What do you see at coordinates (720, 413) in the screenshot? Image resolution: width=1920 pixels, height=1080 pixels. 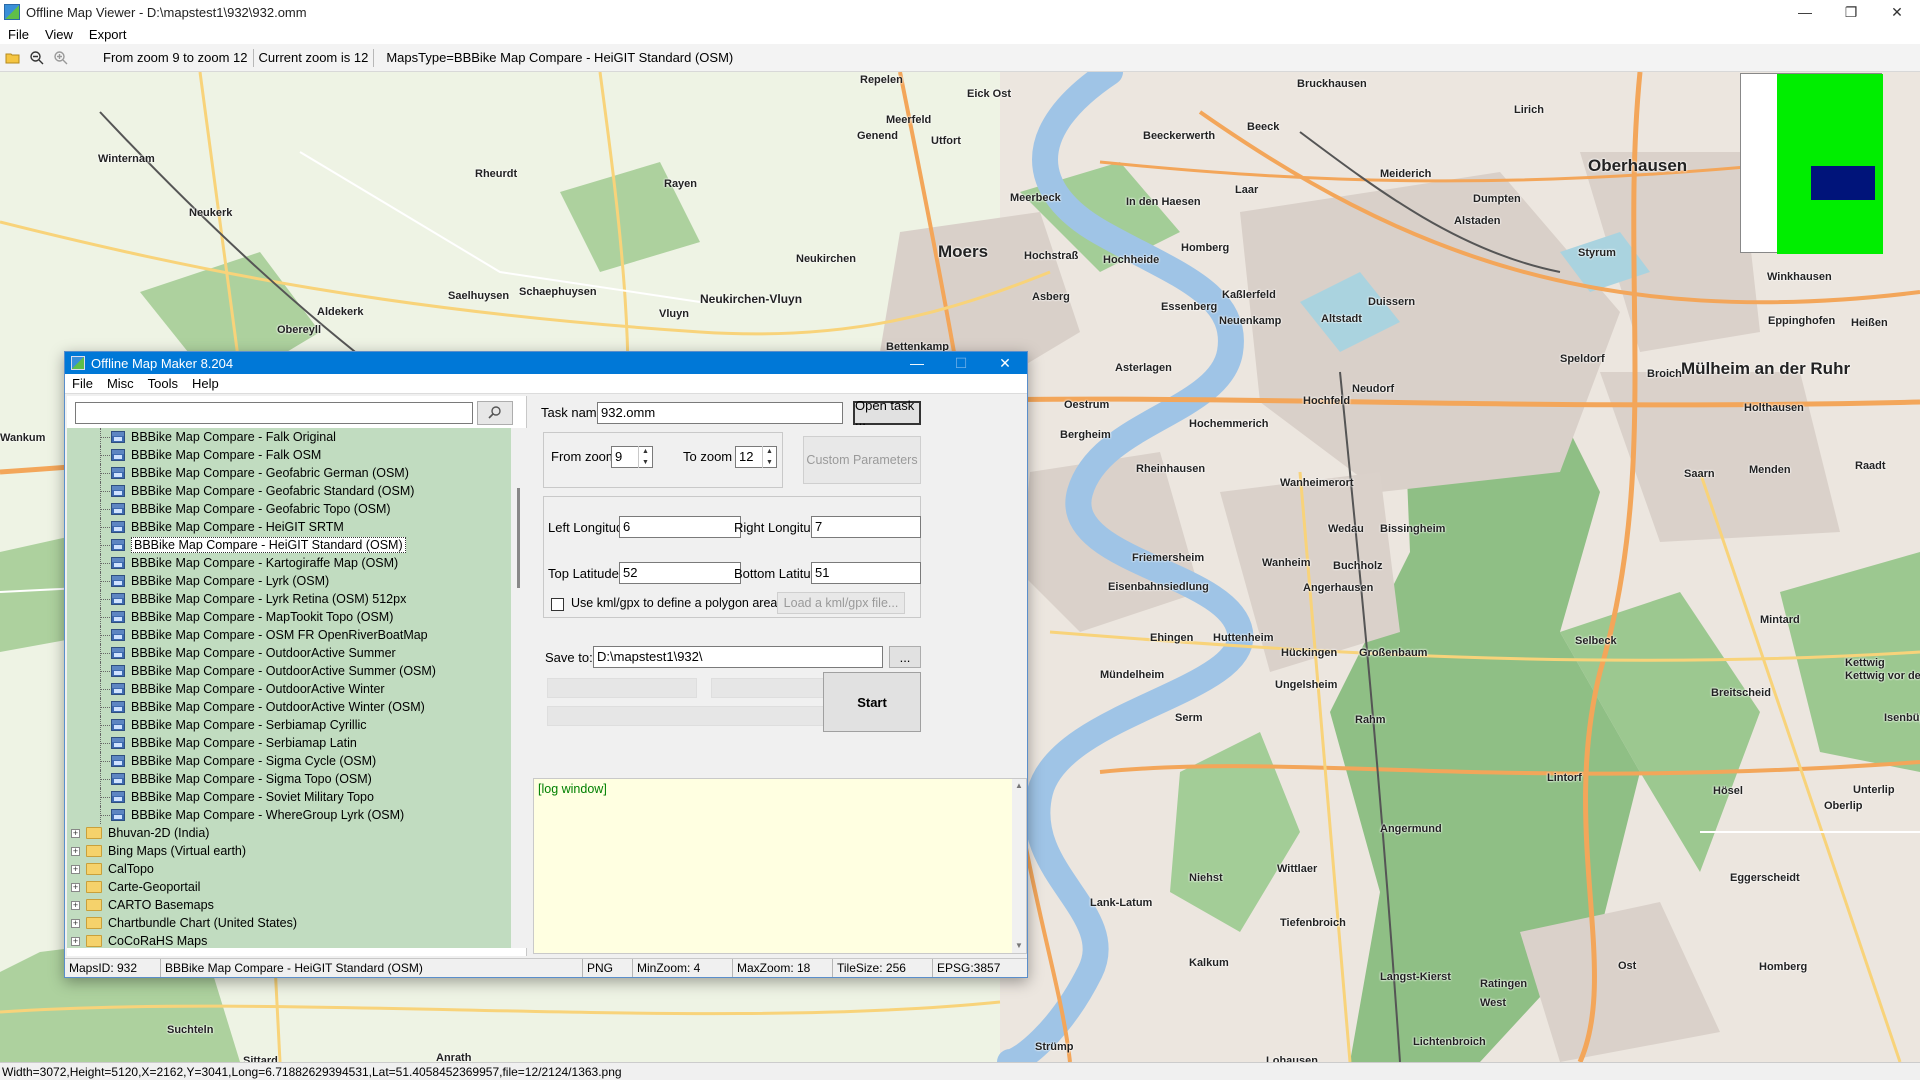 I see `task-name-input: 932.omm` at bounding box center [720, 413].